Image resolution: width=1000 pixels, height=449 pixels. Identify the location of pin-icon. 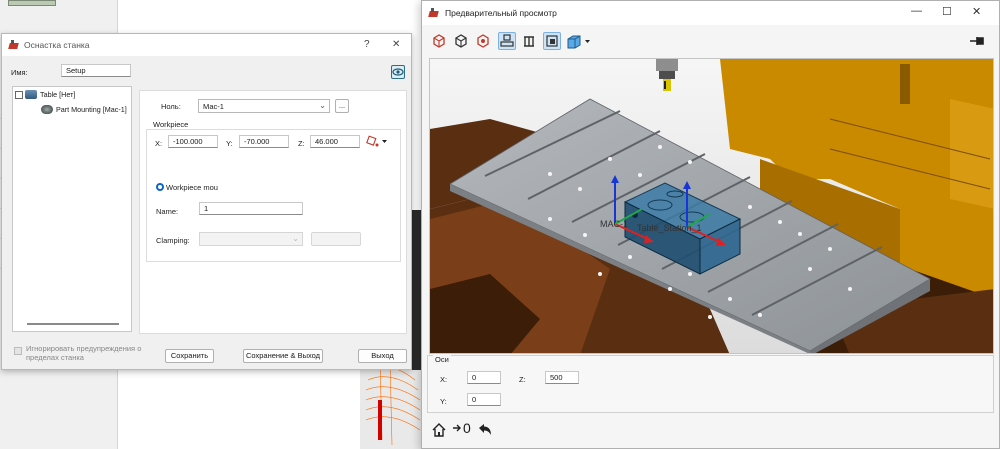
(978, 41).